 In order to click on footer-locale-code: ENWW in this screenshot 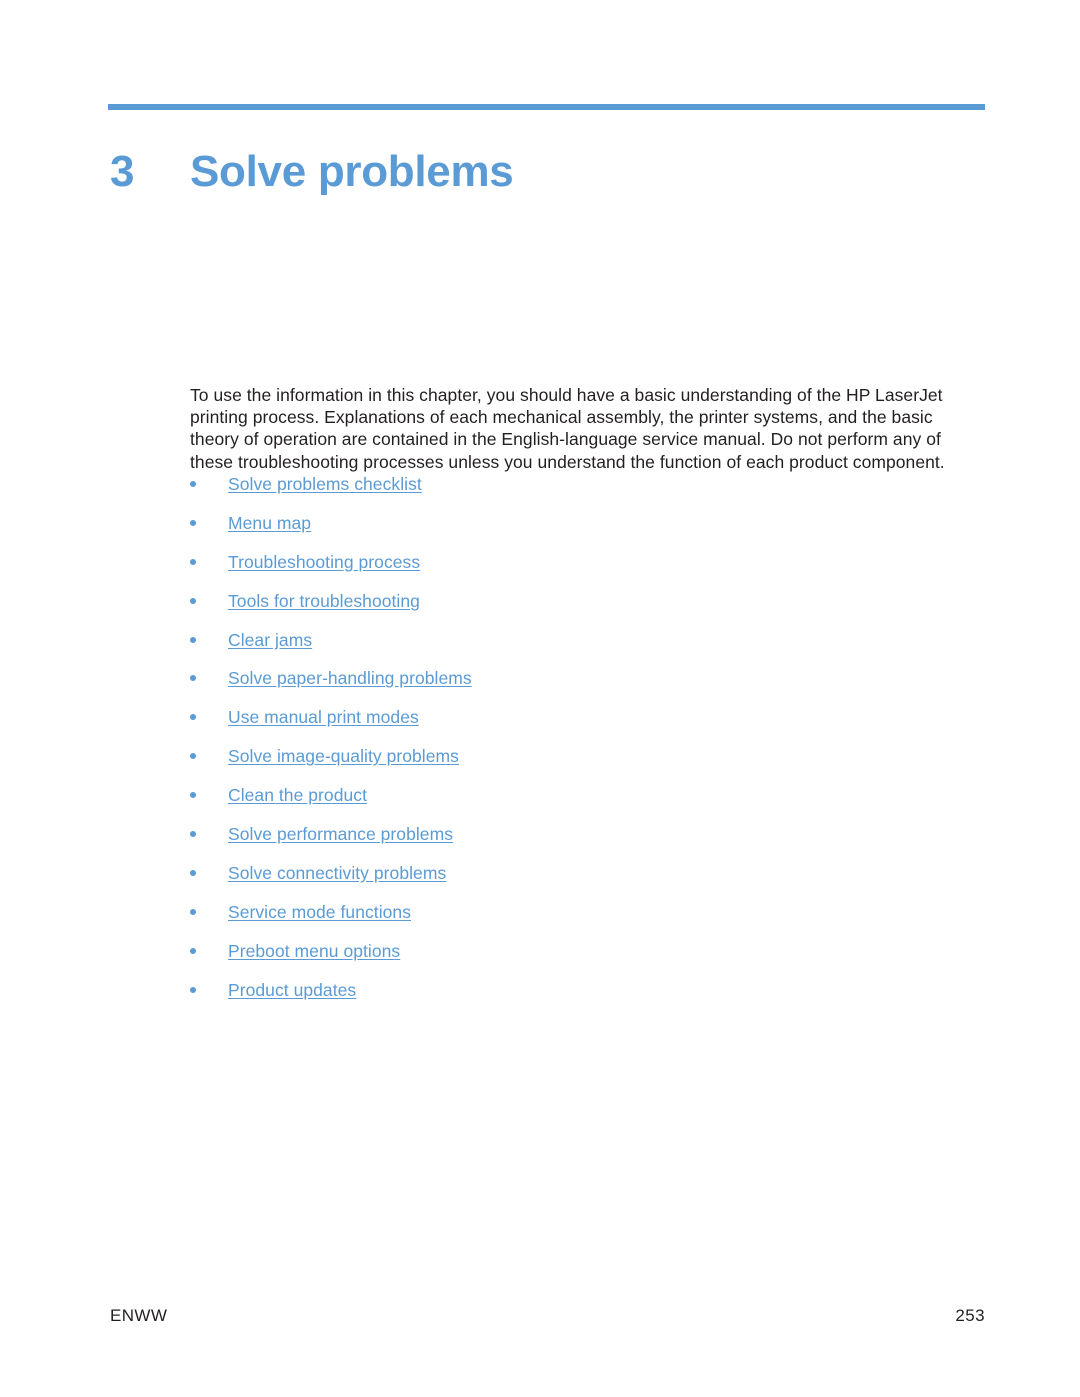, I will do `click(139, 1315)`.